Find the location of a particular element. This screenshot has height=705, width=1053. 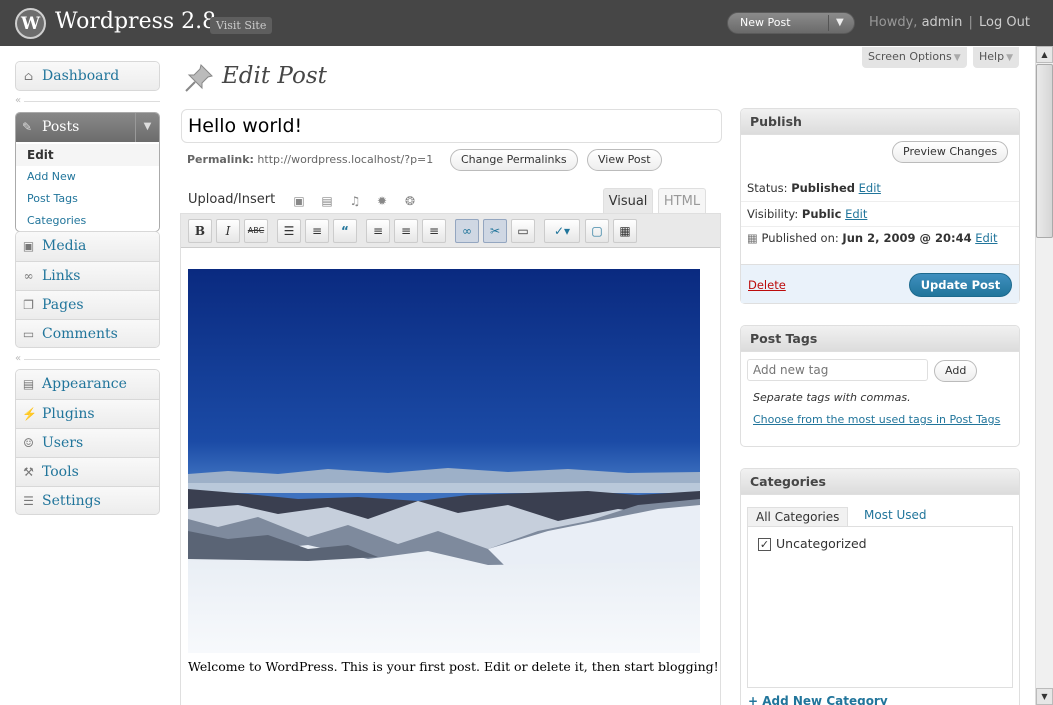

pushpin-icon is located at coordinates (199, 78).